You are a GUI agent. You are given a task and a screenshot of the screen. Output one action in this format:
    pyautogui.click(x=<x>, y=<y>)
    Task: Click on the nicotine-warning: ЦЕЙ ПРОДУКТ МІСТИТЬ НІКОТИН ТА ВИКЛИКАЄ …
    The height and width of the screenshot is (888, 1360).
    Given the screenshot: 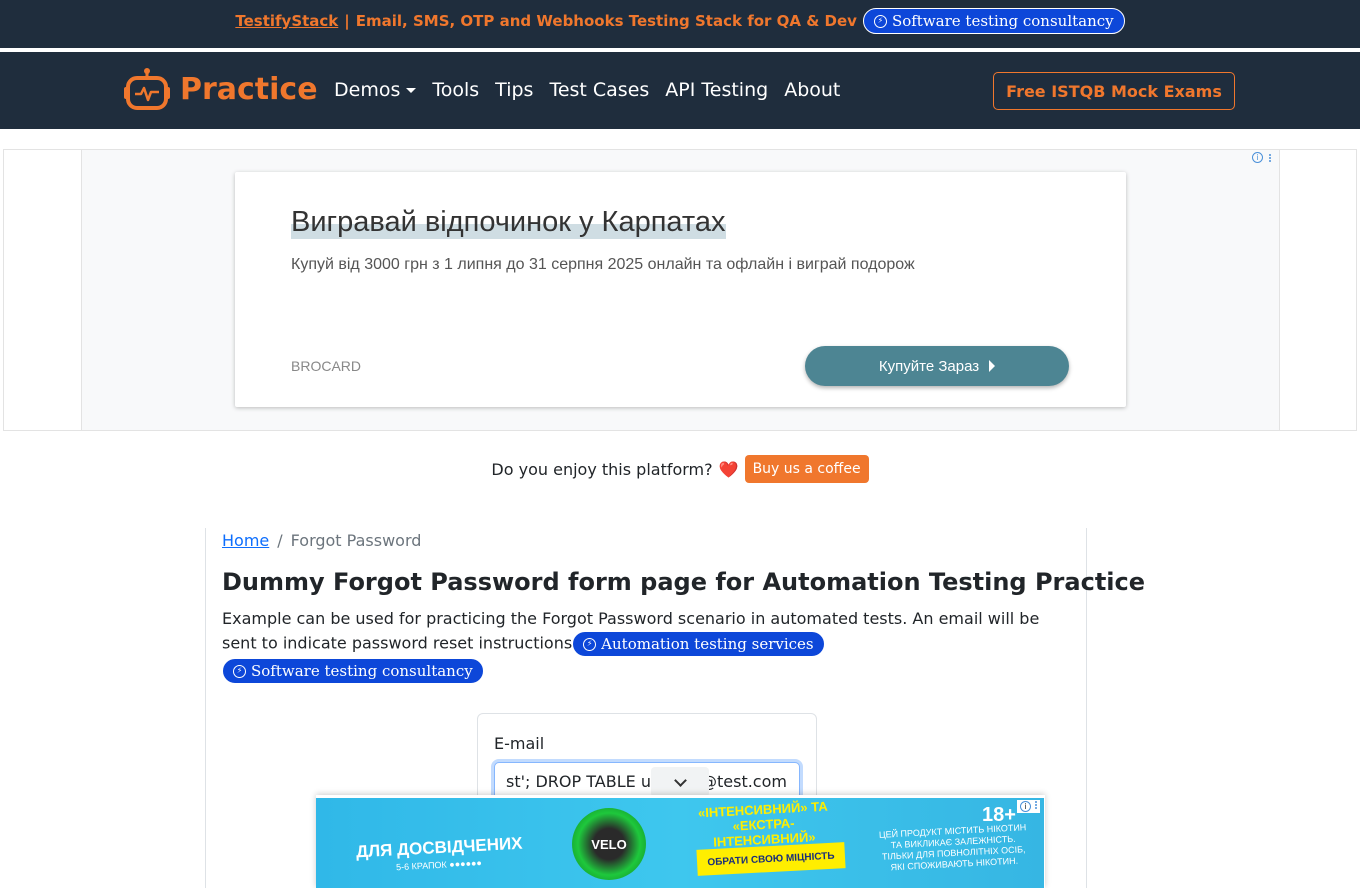 What is the action you would take?
    pyautogui.click(x=952, y=847)
    